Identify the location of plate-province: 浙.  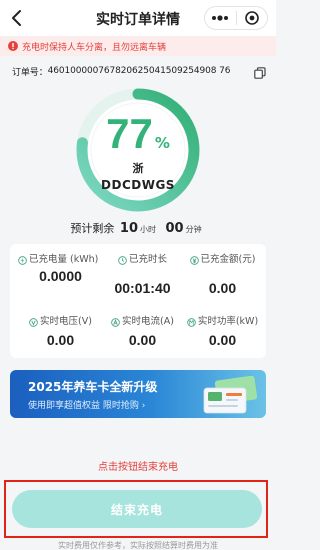
(138, 168).